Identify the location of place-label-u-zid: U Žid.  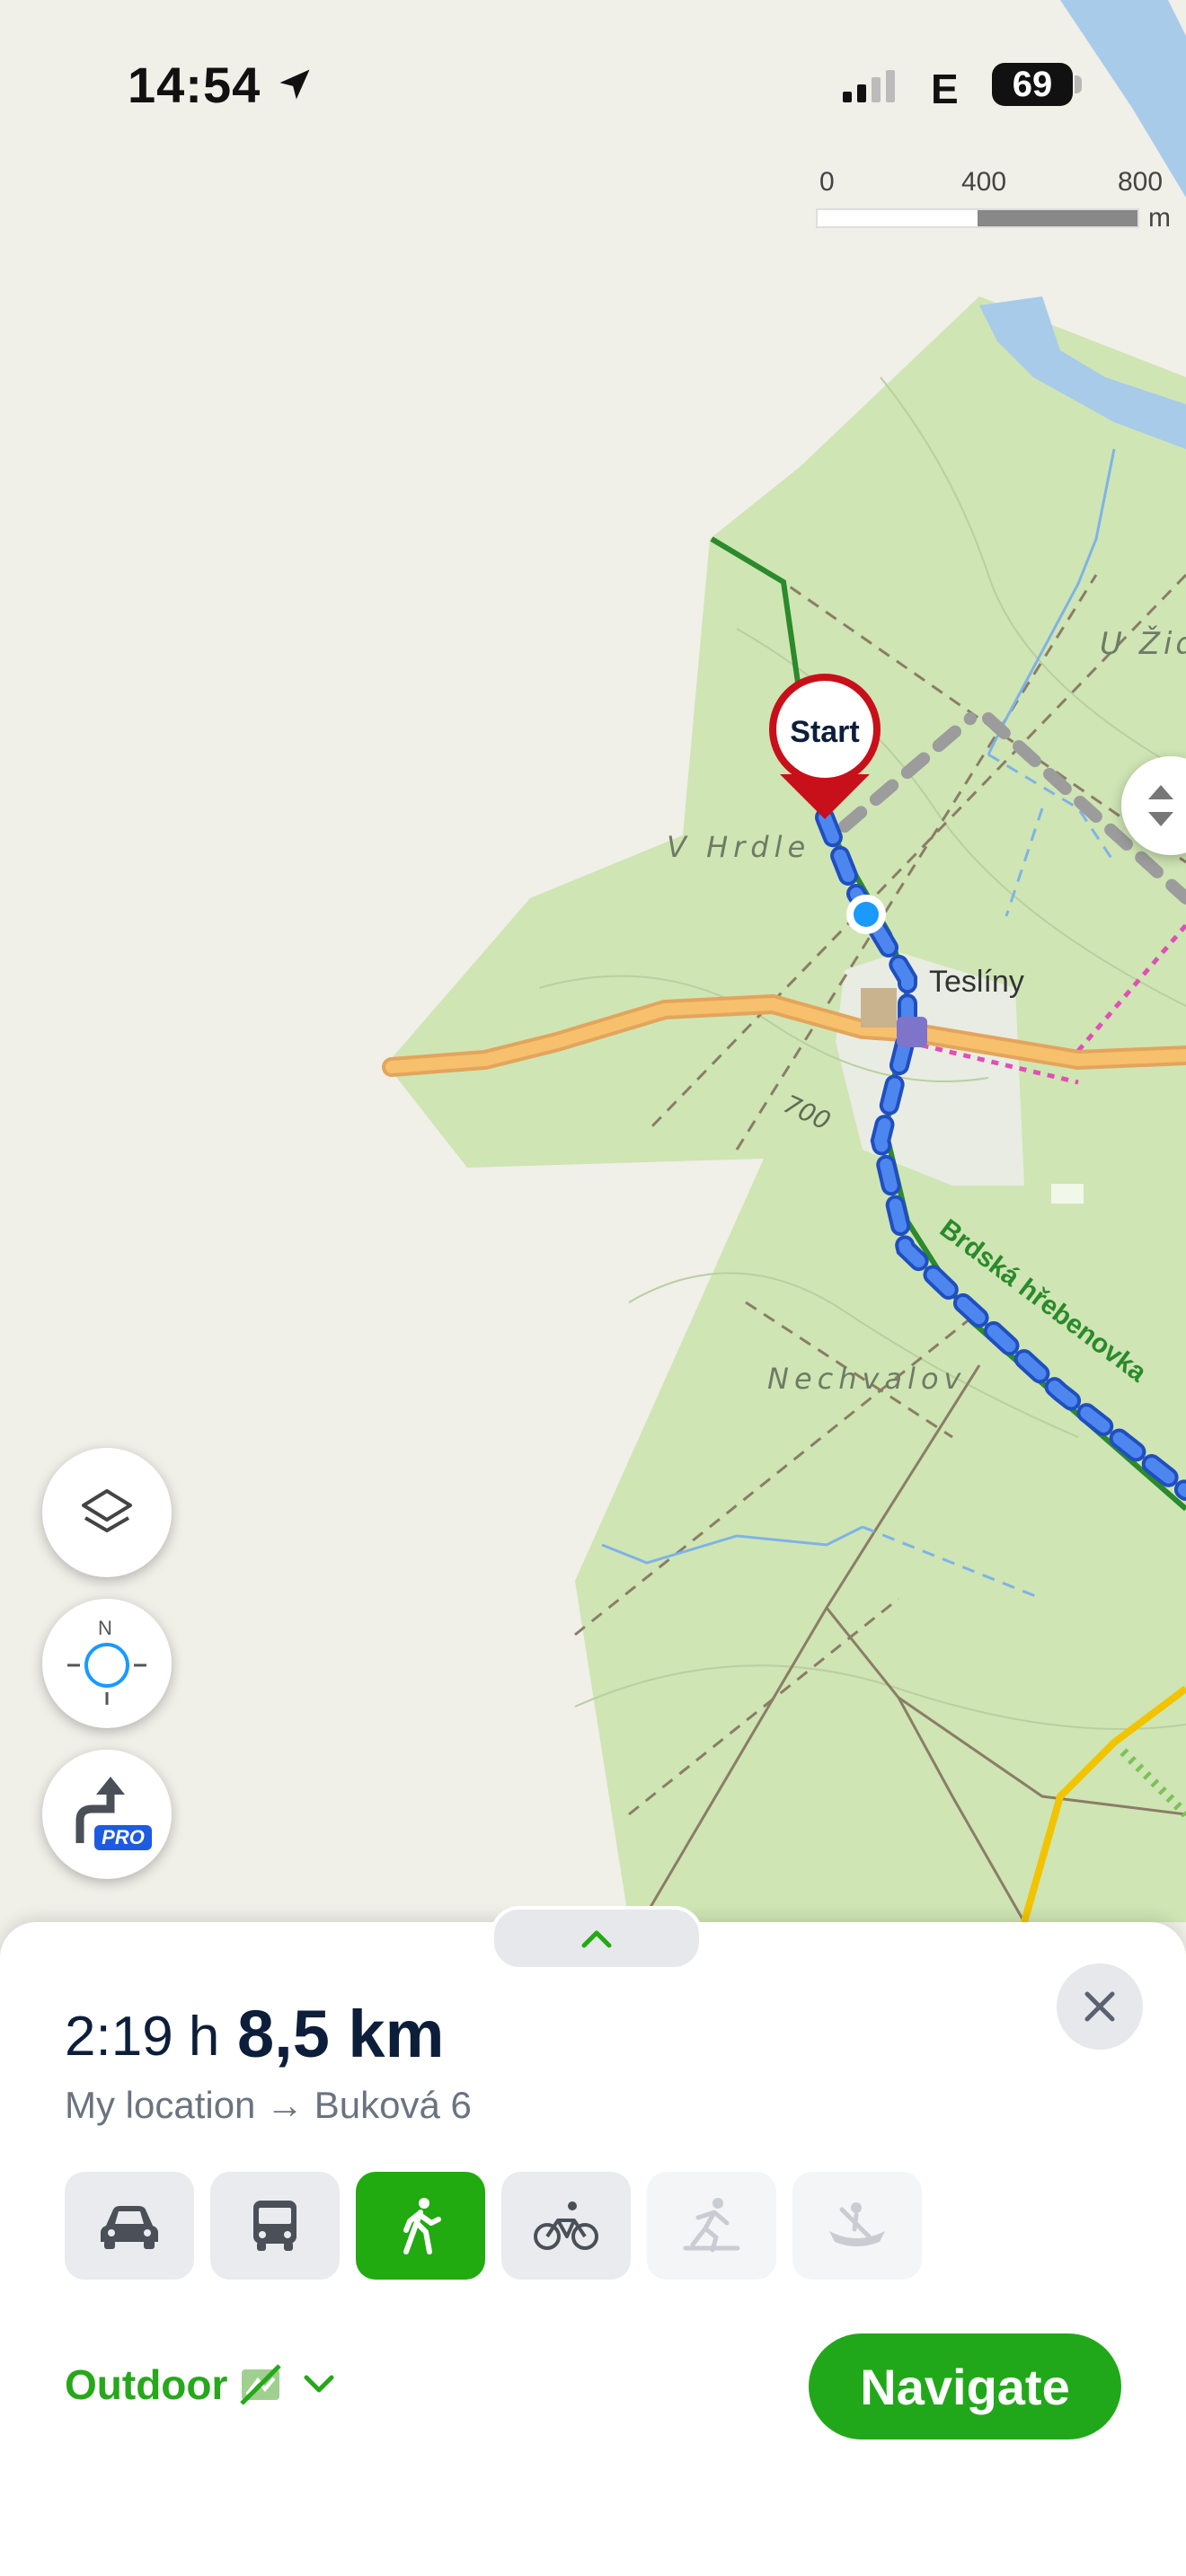
(1143, 643).